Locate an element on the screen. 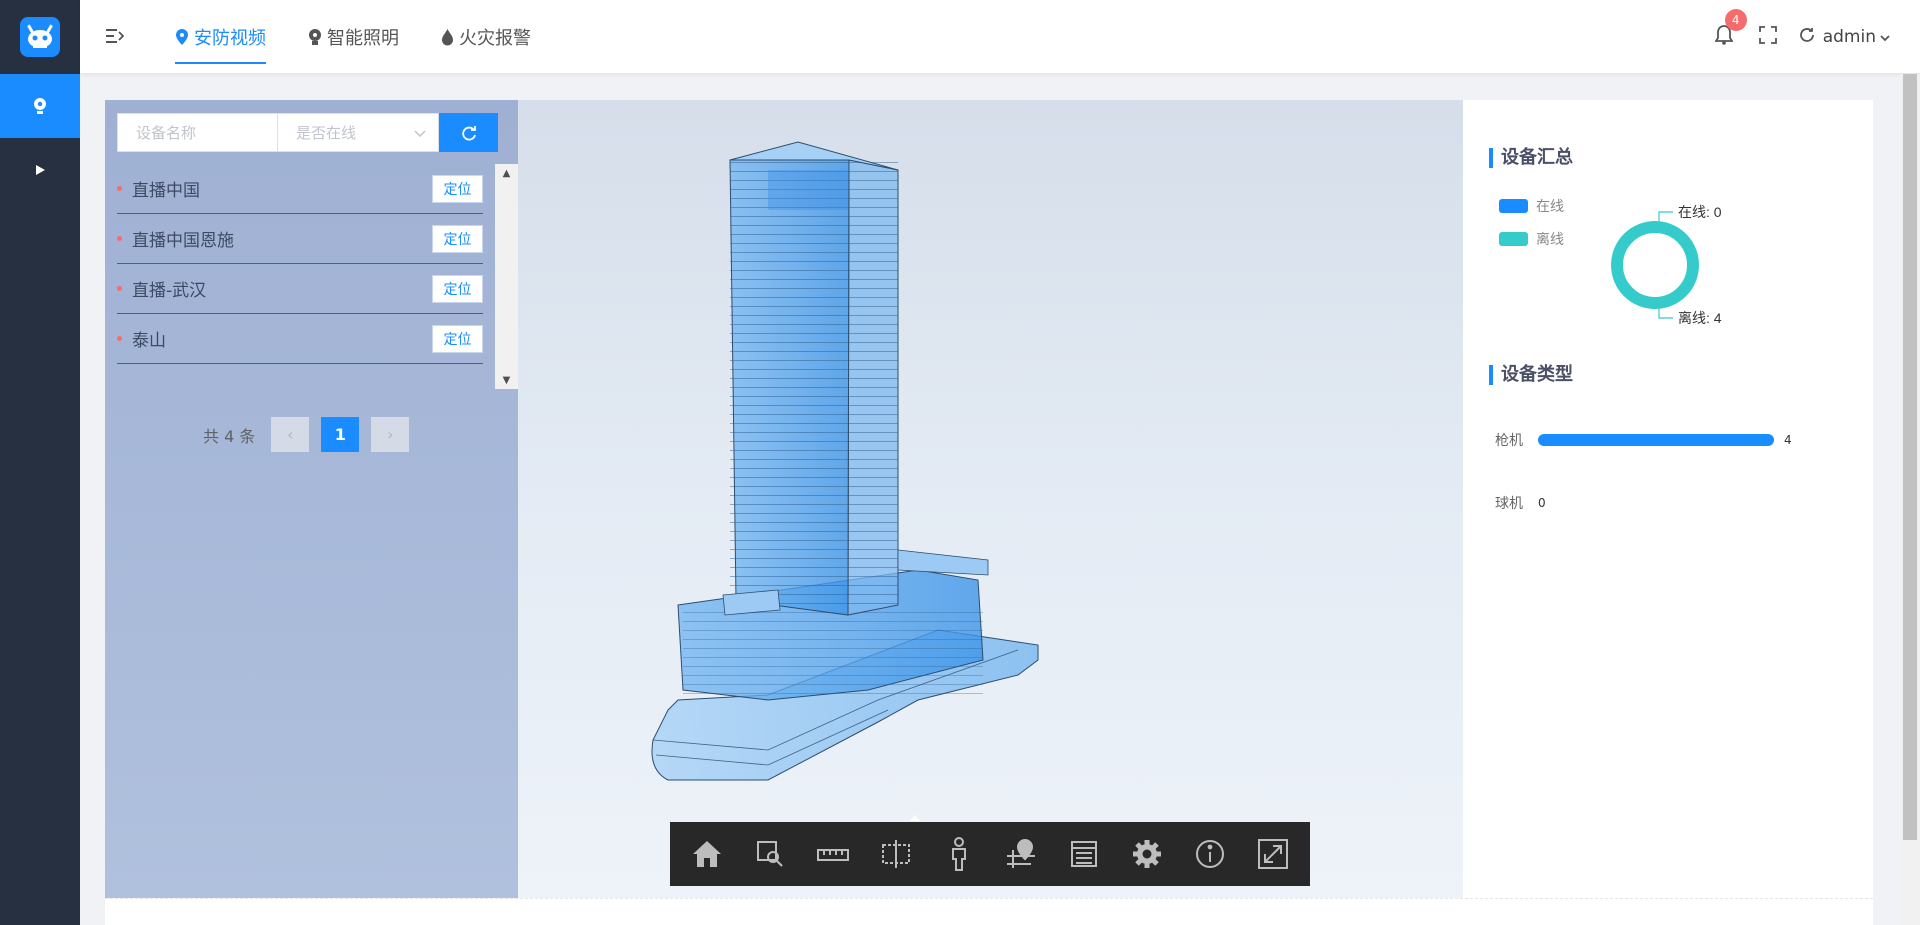 The height and width of the screenshot is (925, 1920). tab-label: 安防视频 is located at coordinates (230, 38).